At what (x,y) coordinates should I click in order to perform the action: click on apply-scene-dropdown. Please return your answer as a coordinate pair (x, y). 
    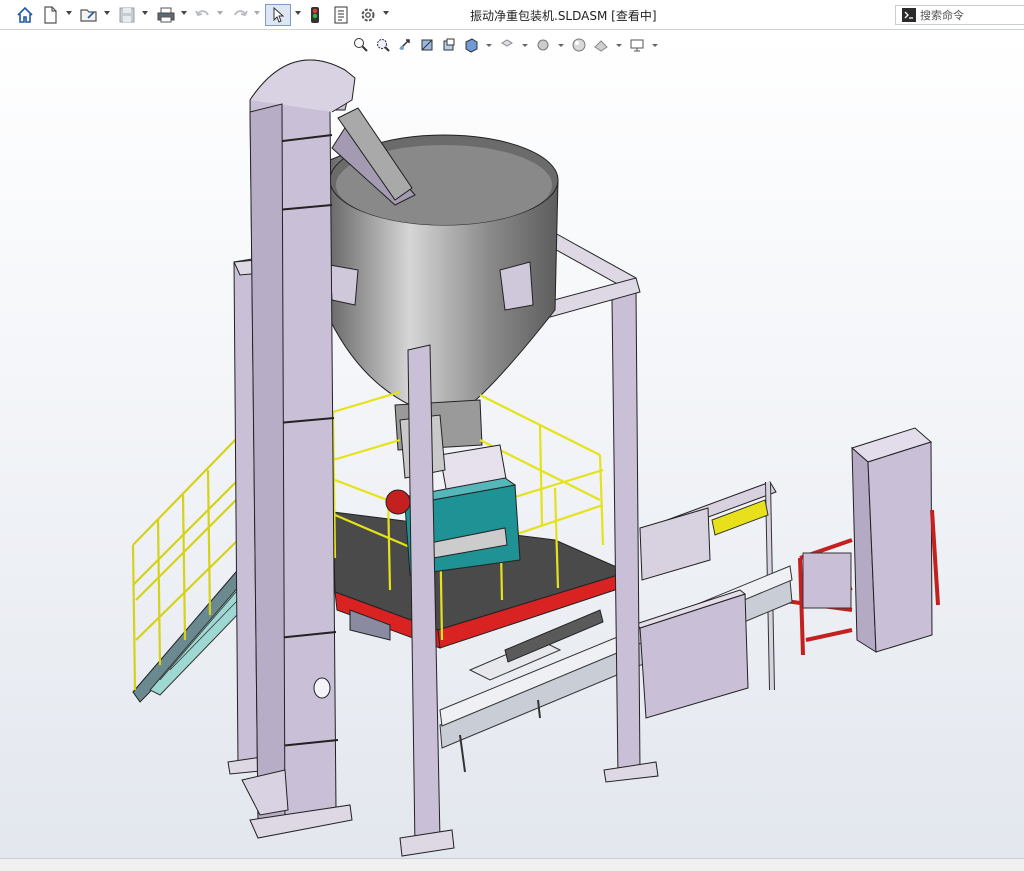
    Looking at the image, I should click on (619, 45).